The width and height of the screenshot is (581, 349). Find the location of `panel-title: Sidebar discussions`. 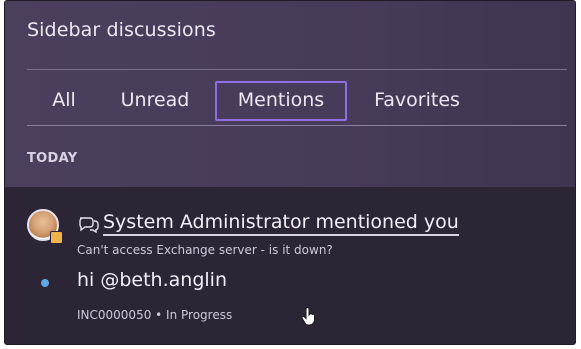

panel-title: Sidebar discussions is located at coordinates (121, 30).